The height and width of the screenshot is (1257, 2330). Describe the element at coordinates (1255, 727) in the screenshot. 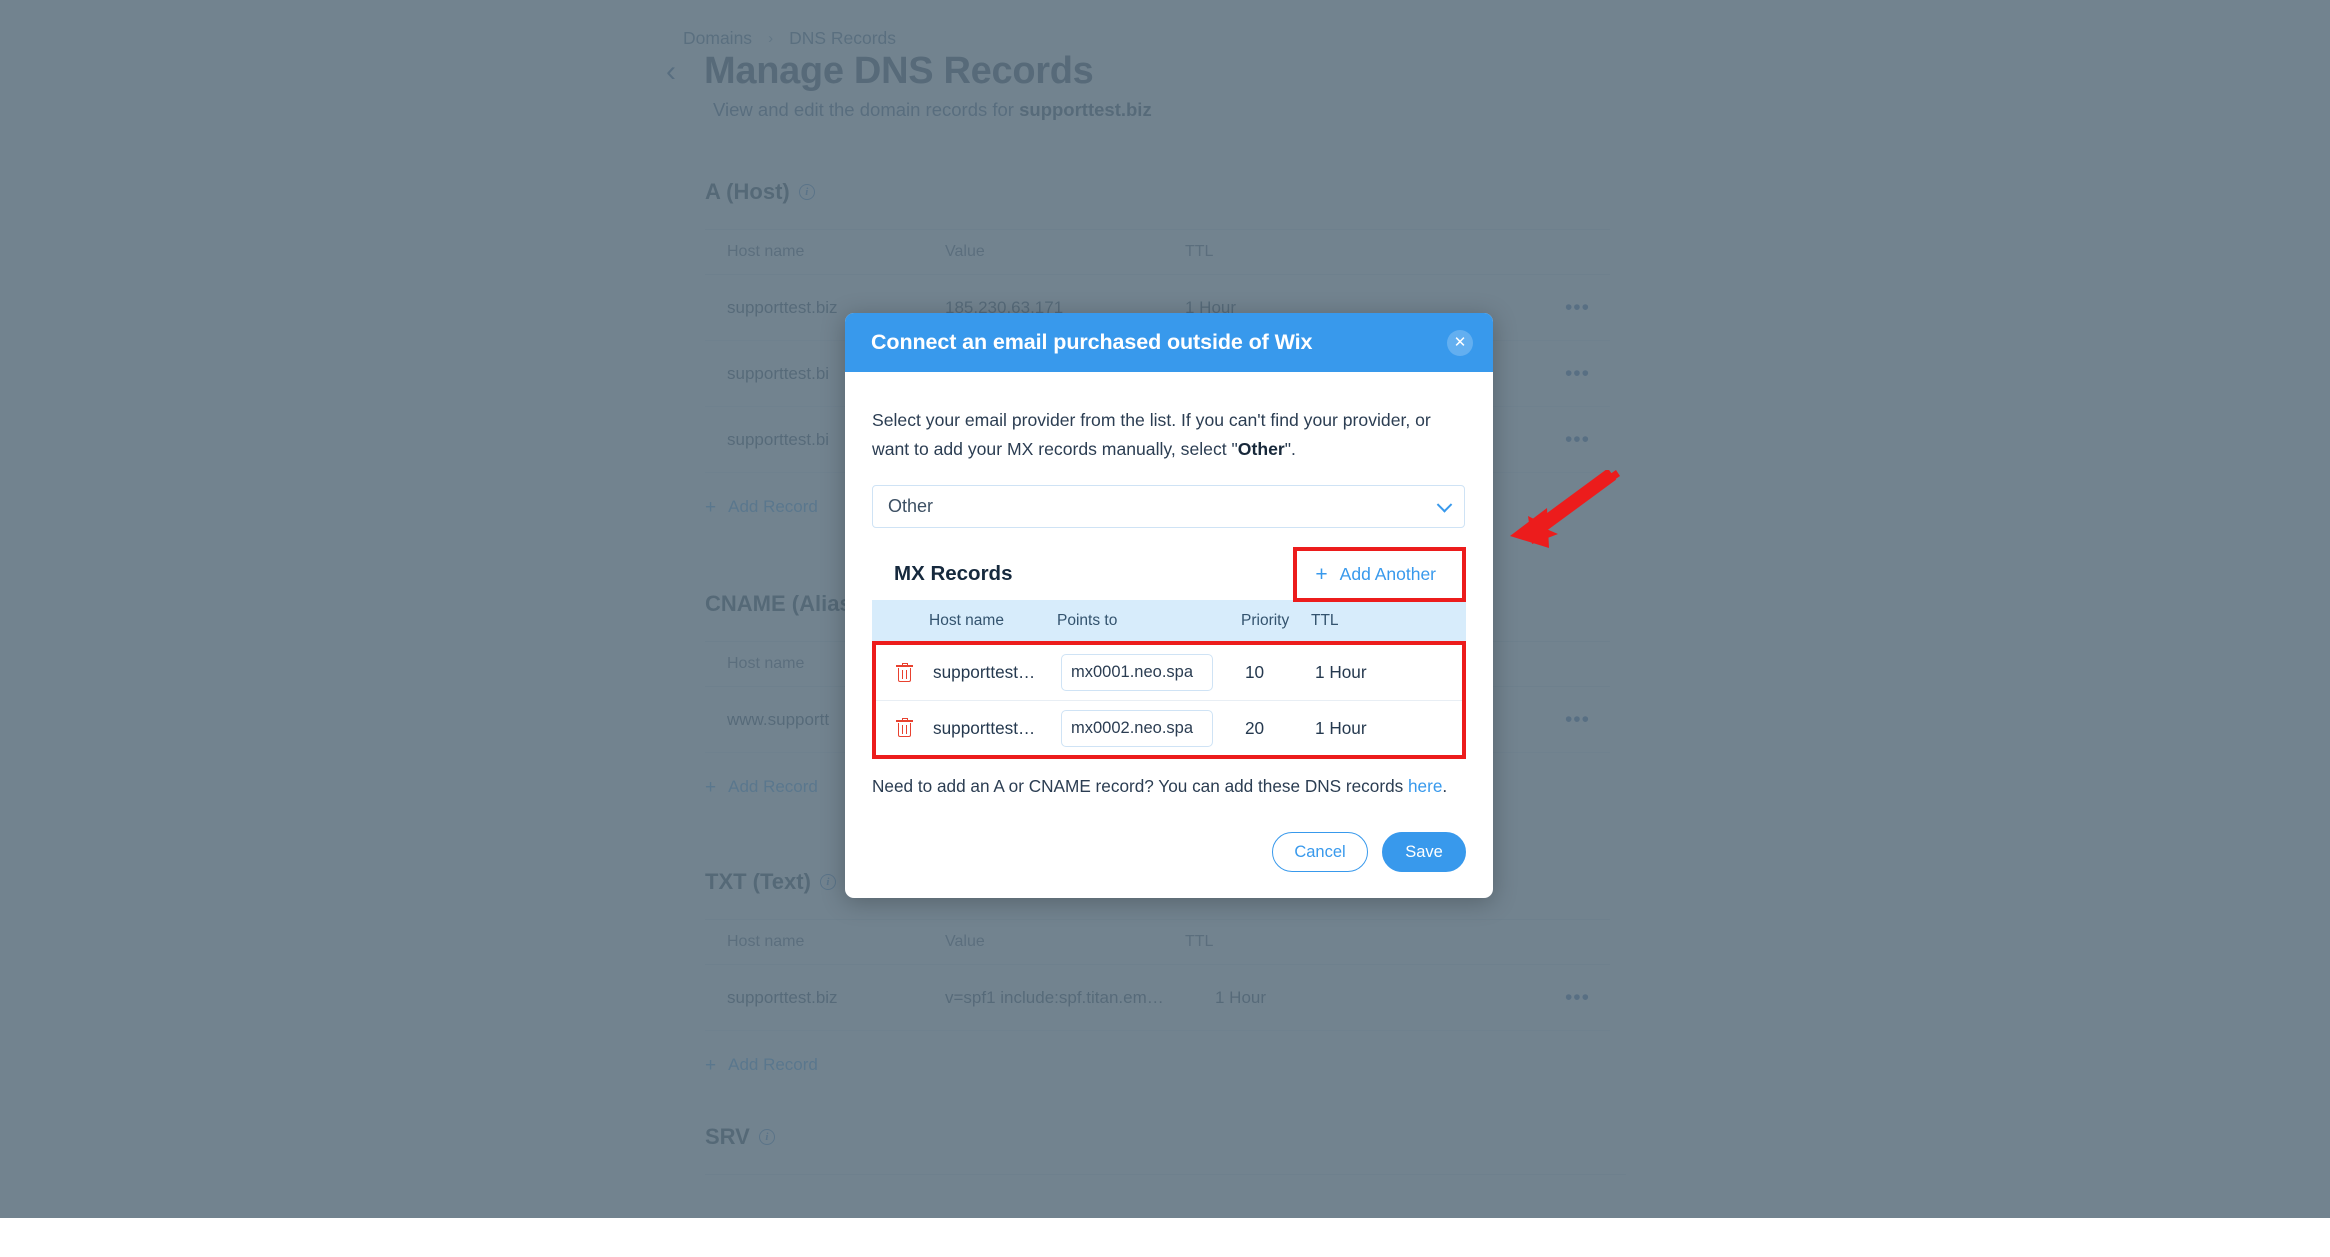

I see `cell-priority: 20` at that location.